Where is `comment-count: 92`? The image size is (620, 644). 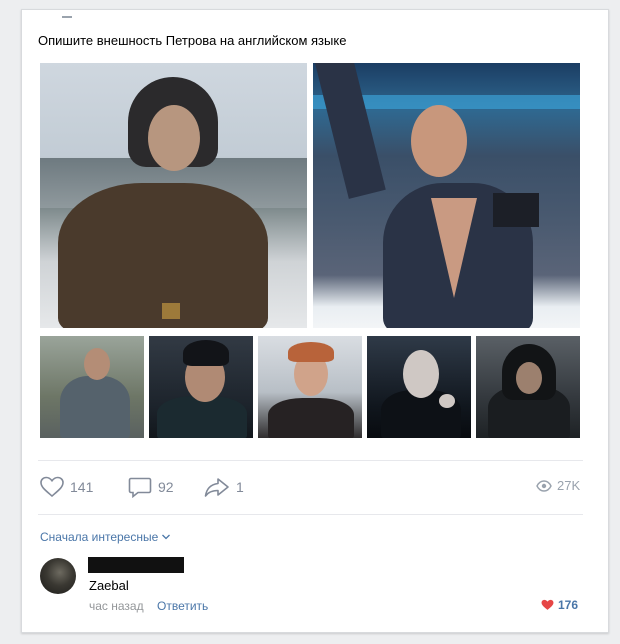
comment-count: 92 is located at coordinates (166, 487).